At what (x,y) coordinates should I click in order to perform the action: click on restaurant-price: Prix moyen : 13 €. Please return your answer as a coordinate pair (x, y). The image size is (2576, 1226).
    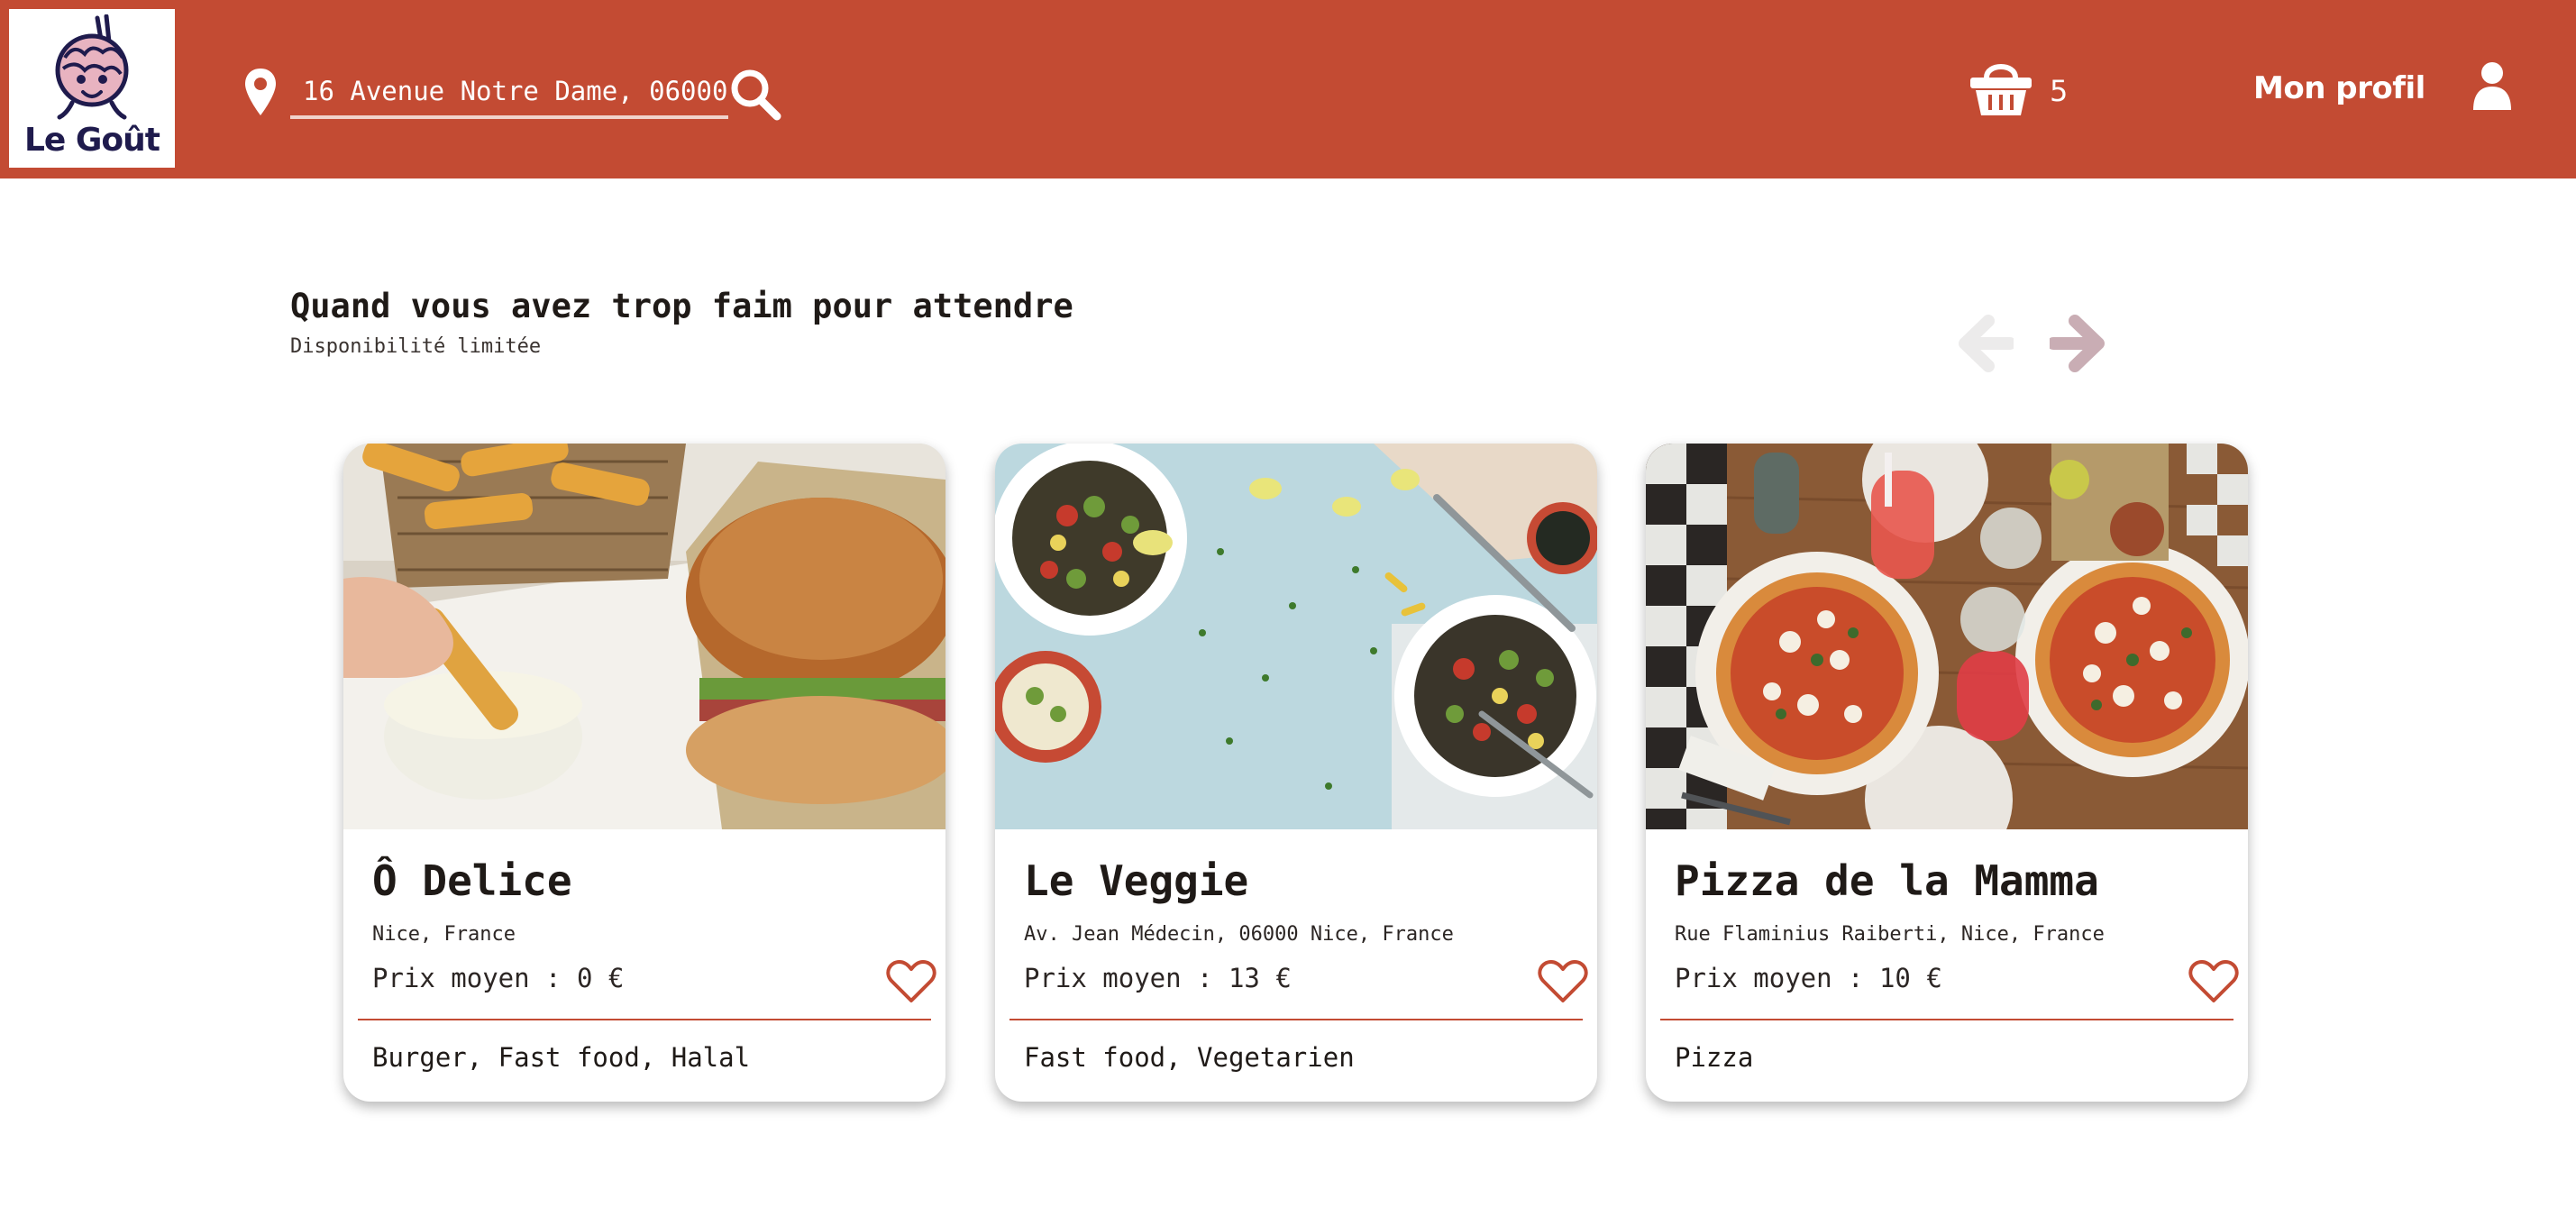
    Looking at the image, I should click on (1158, 978).